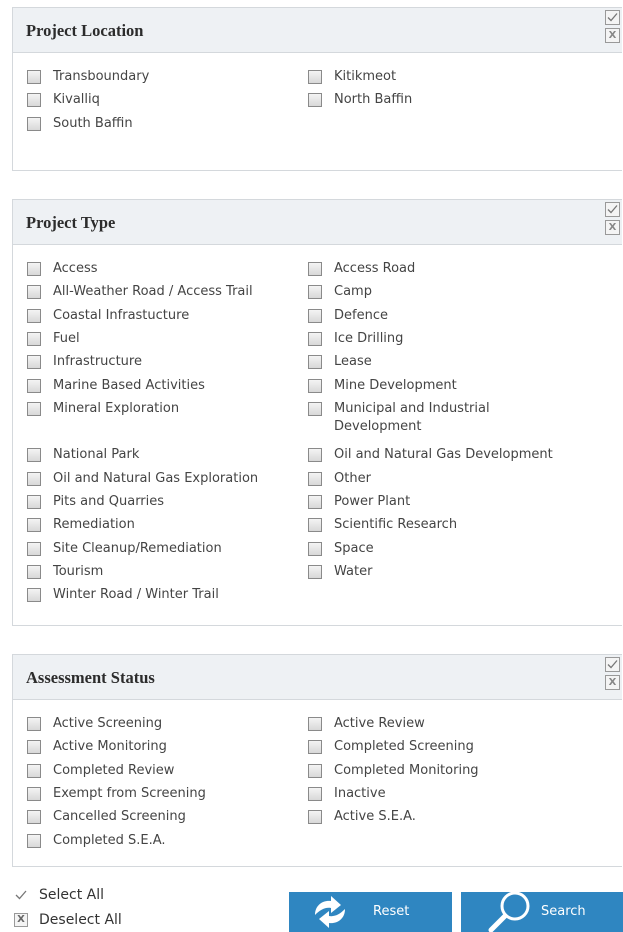 The image size is (623, 932). I want to click on option-item: Site Cleanup/Remediation, so click(162, 549).